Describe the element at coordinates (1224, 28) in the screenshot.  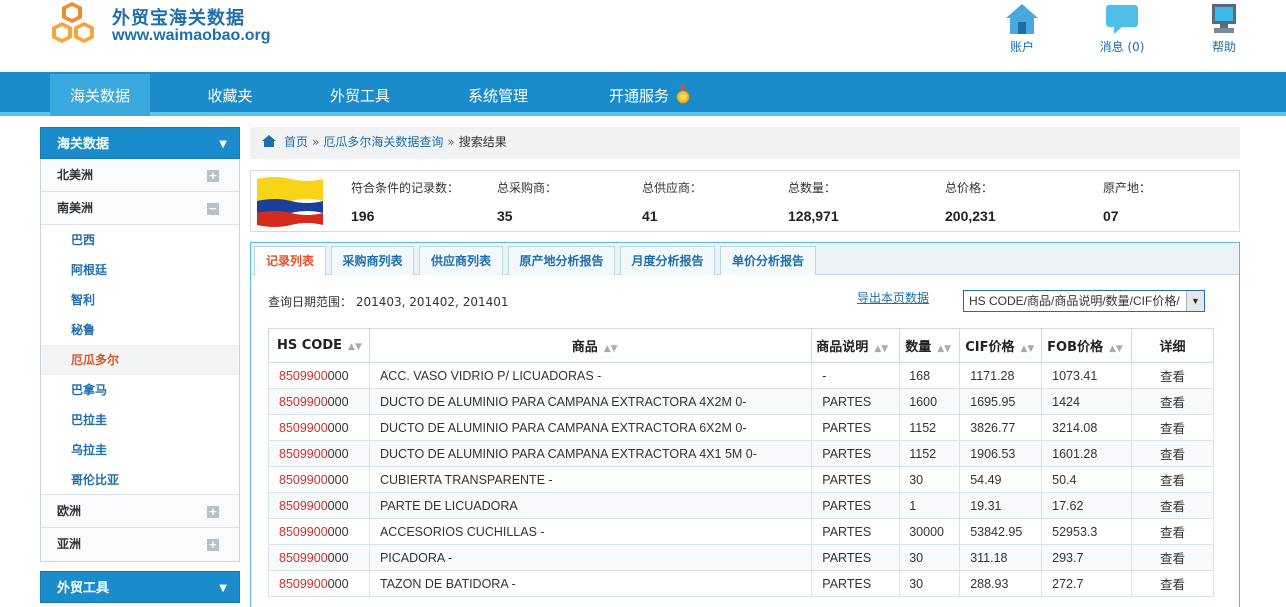
I see `help-link: 帮助` at that location.